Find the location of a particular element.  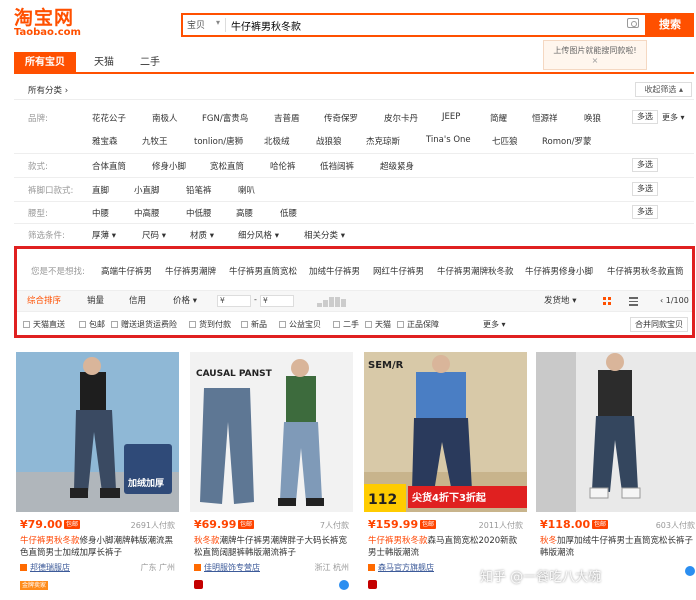

sort-sales: 销量 is located at coordinates (95, 301).